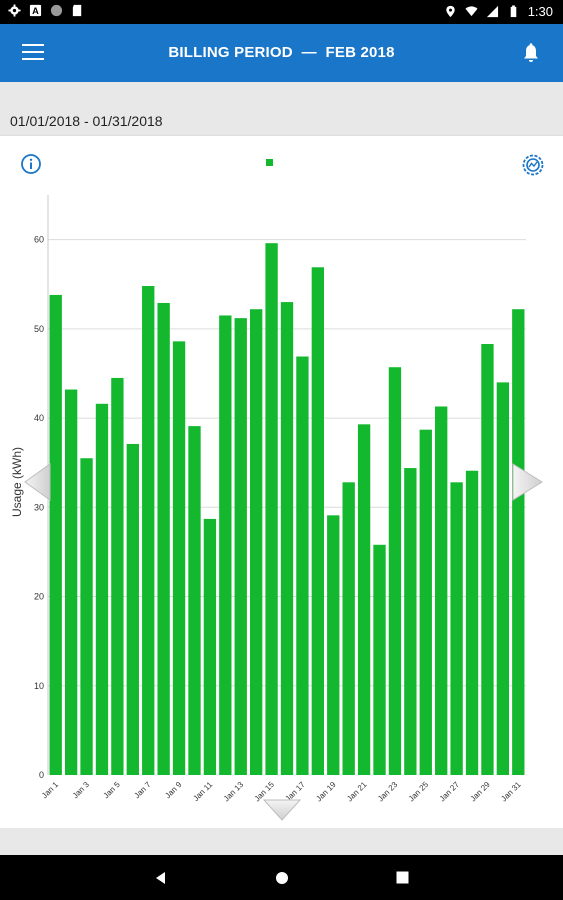 This screenshot has width=563, height=900. What do you see at coordinates (81, 790) in the screenshot?
I see `x-tick-label: Jan 3` at bounding box center [81, 790].